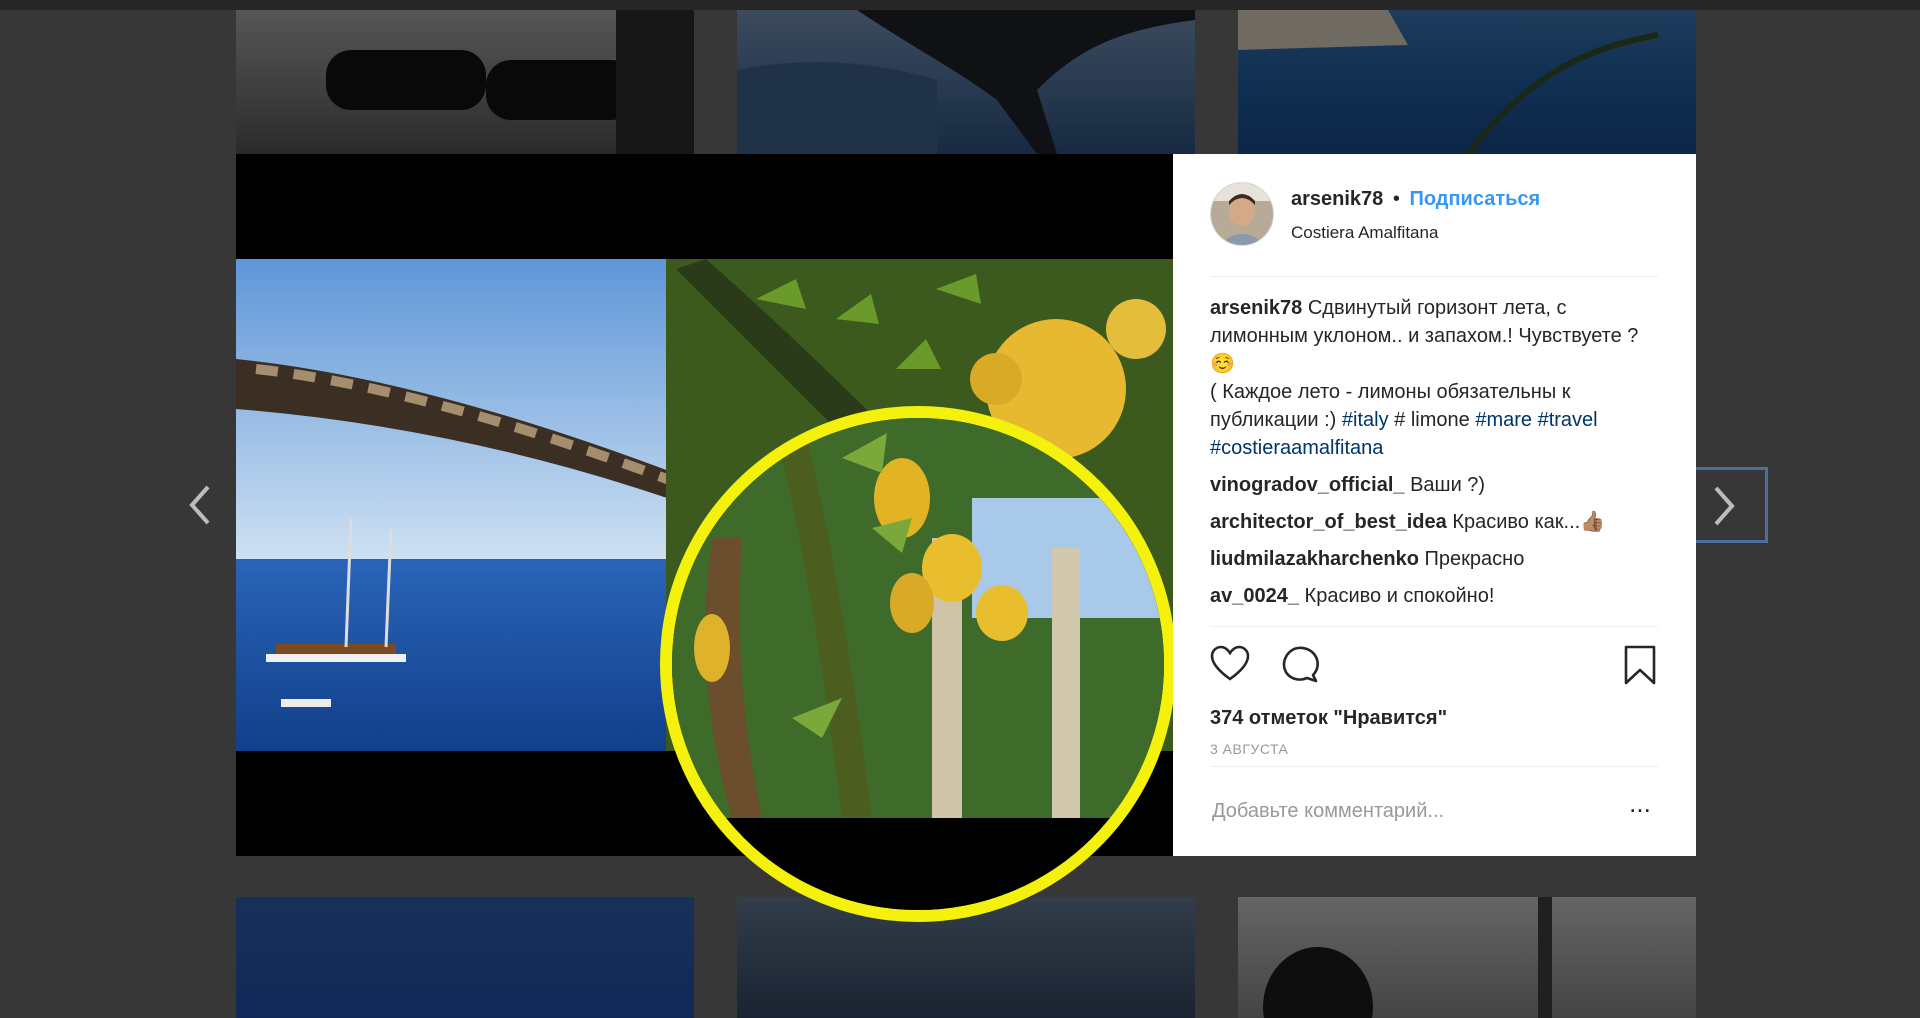  I want to click on comment-item: vinogradov_official_ Ваши ?), so click(1435, 485).